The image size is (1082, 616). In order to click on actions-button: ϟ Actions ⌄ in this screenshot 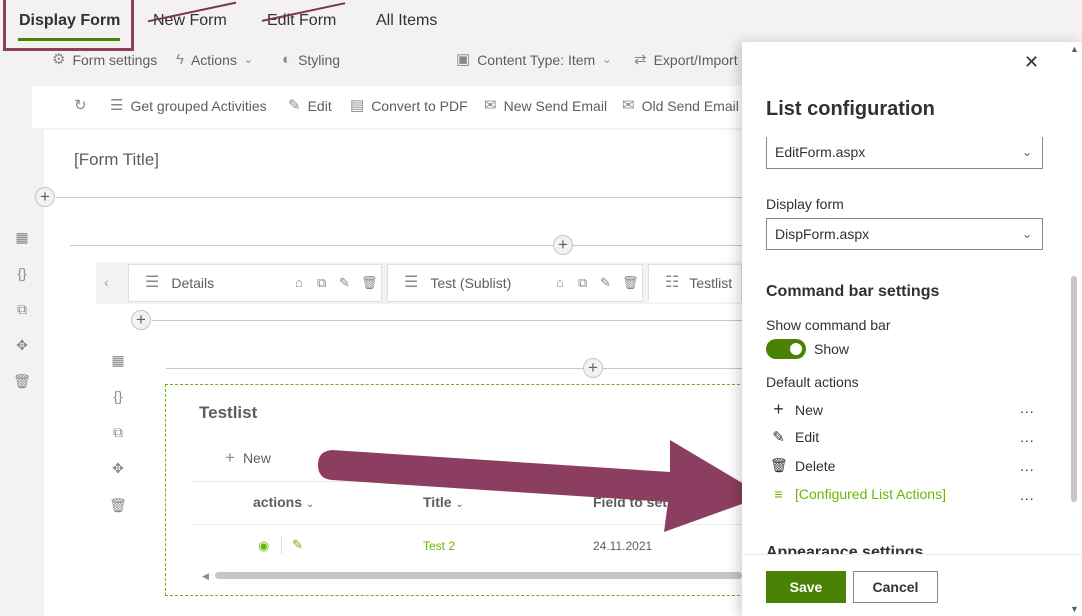, I will do `click(214, 60)`.